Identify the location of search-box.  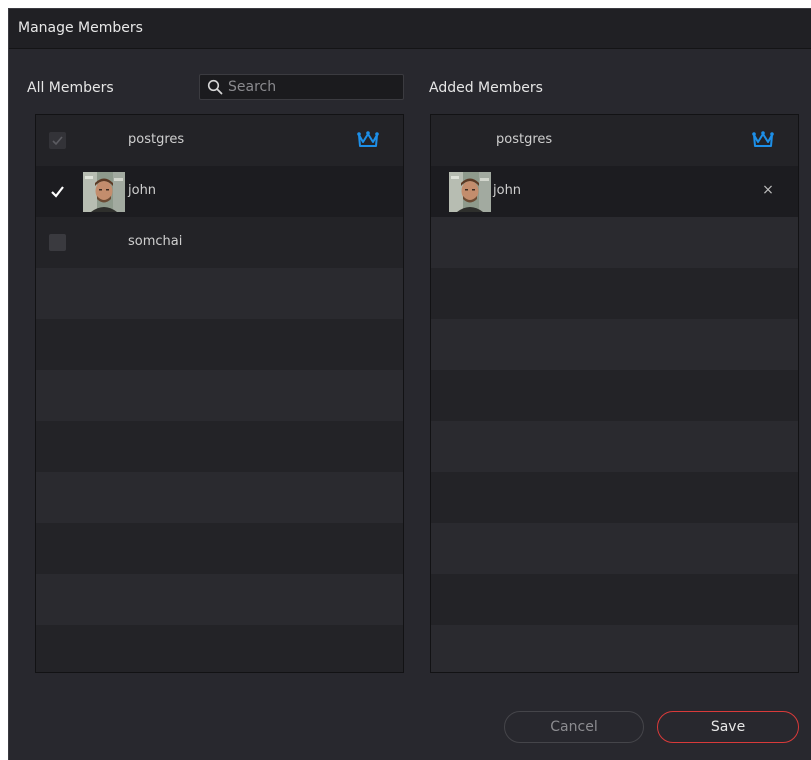
(301, 87).